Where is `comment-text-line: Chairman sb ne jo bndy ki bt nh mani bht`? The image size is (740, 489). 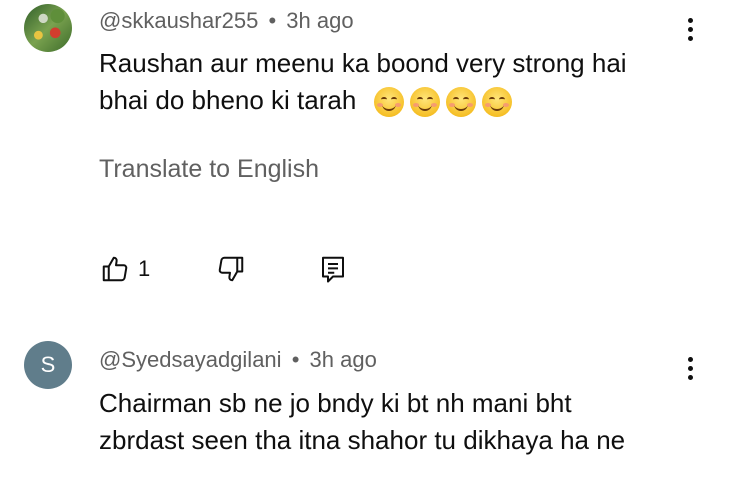 comment-text-line: Chairman sb ne jo bndy ki bt nh mani bht is located at coordinates (335, 403).